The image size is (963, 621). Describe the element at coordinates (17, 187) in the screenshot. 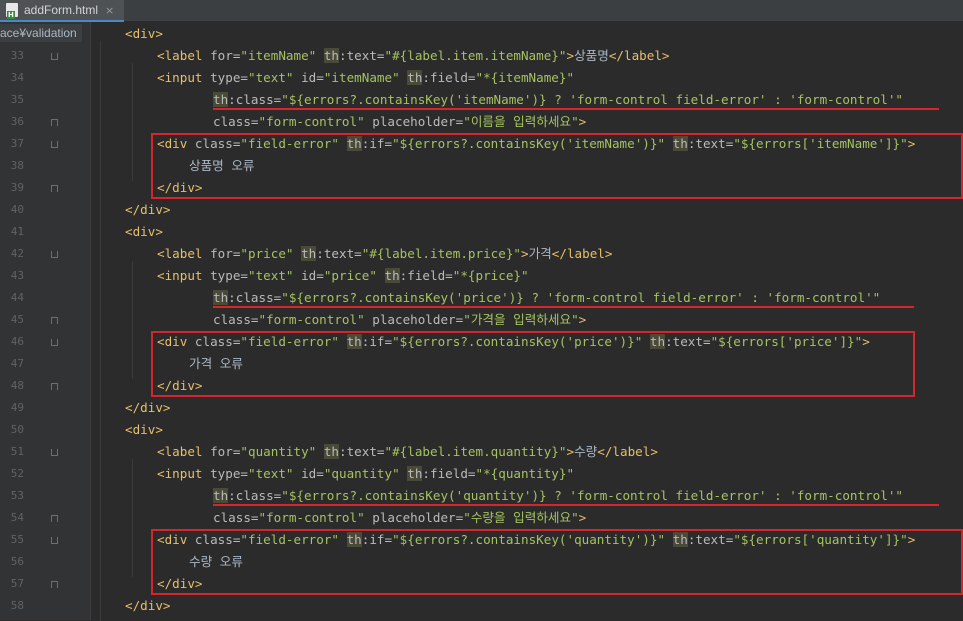

I see `line-number: 39` at that location.